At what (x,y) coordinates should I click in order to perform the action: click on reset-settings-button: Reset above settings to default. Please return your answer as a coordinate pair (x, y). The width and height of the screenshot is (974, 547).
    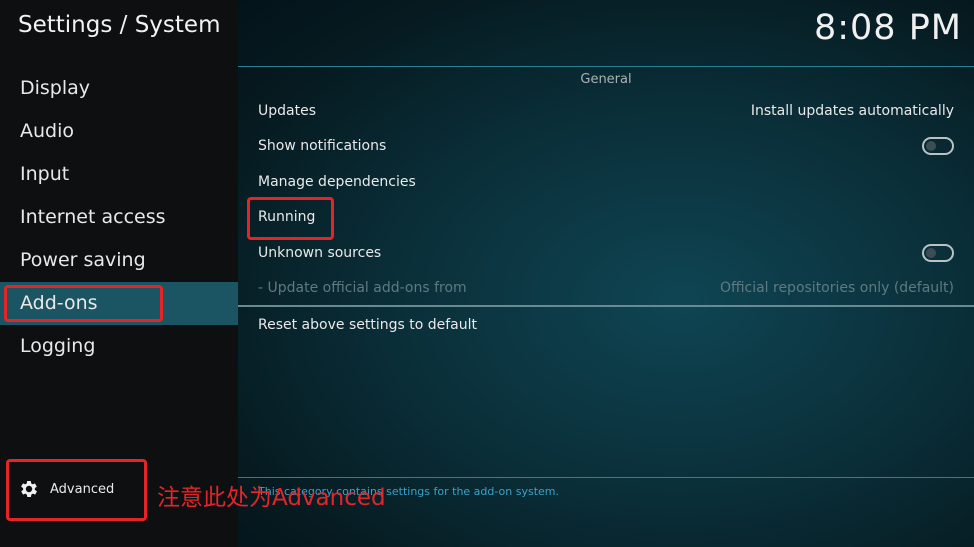
    Looking at the image, I should click on (606, 324).